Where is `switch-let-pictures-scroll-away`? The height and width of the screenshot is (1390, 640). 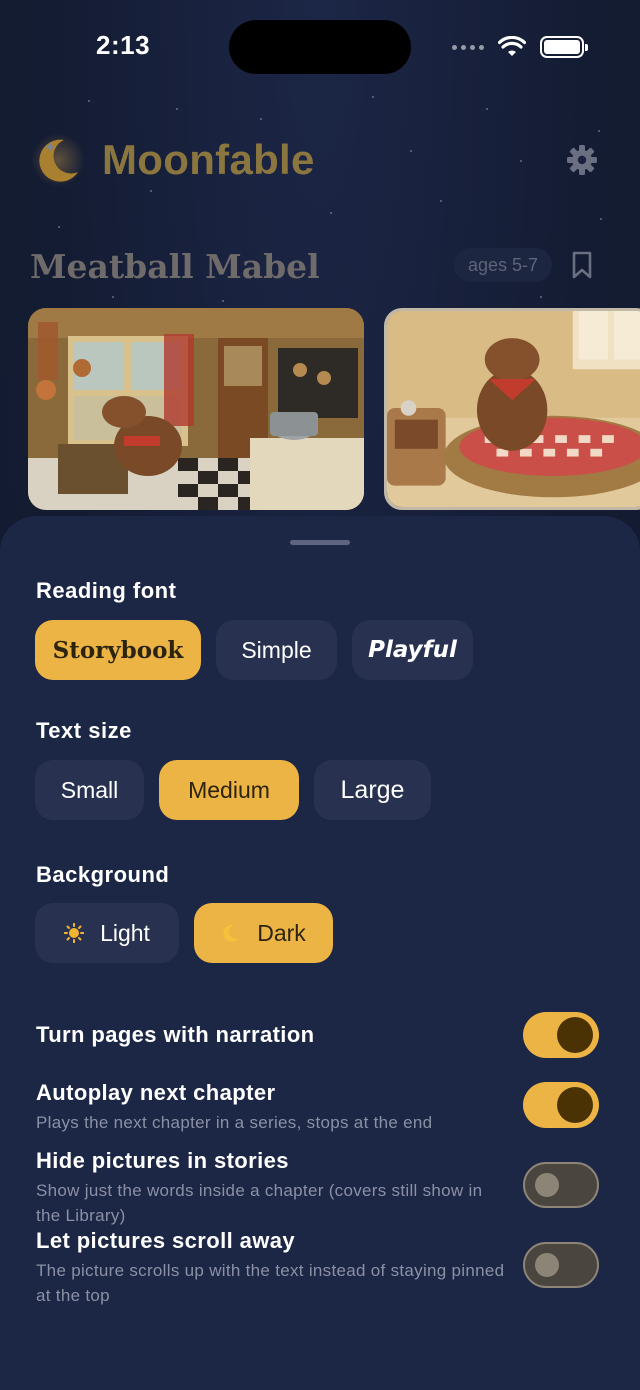 switch-let-pictures-scroll-away is located at coordinates (561, 1265).